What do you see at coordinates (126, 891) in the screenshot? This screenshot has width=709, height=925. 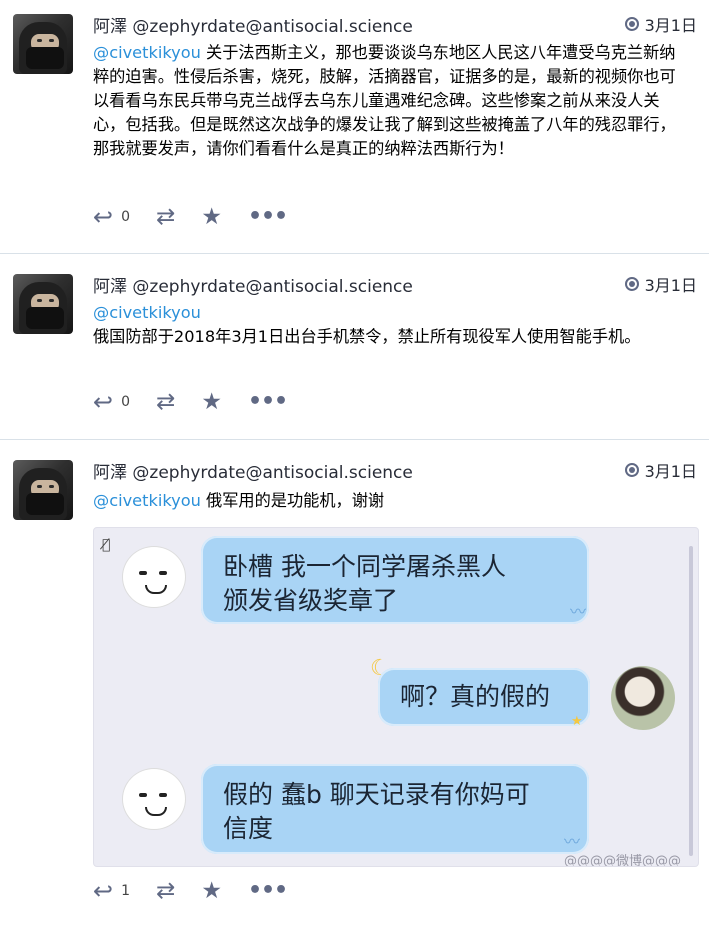 I see `reply-count: 1` at bounding box center [126, 891].